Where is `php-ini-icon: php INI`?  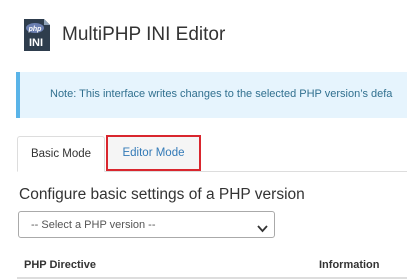 php-ini-icon: php INI is located at coordinates (36, 35).